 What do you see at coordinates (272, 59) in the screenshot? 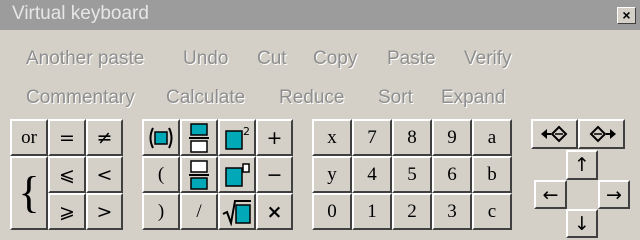
I see `menu-cut: Cut` at bounding box center [272, 59].